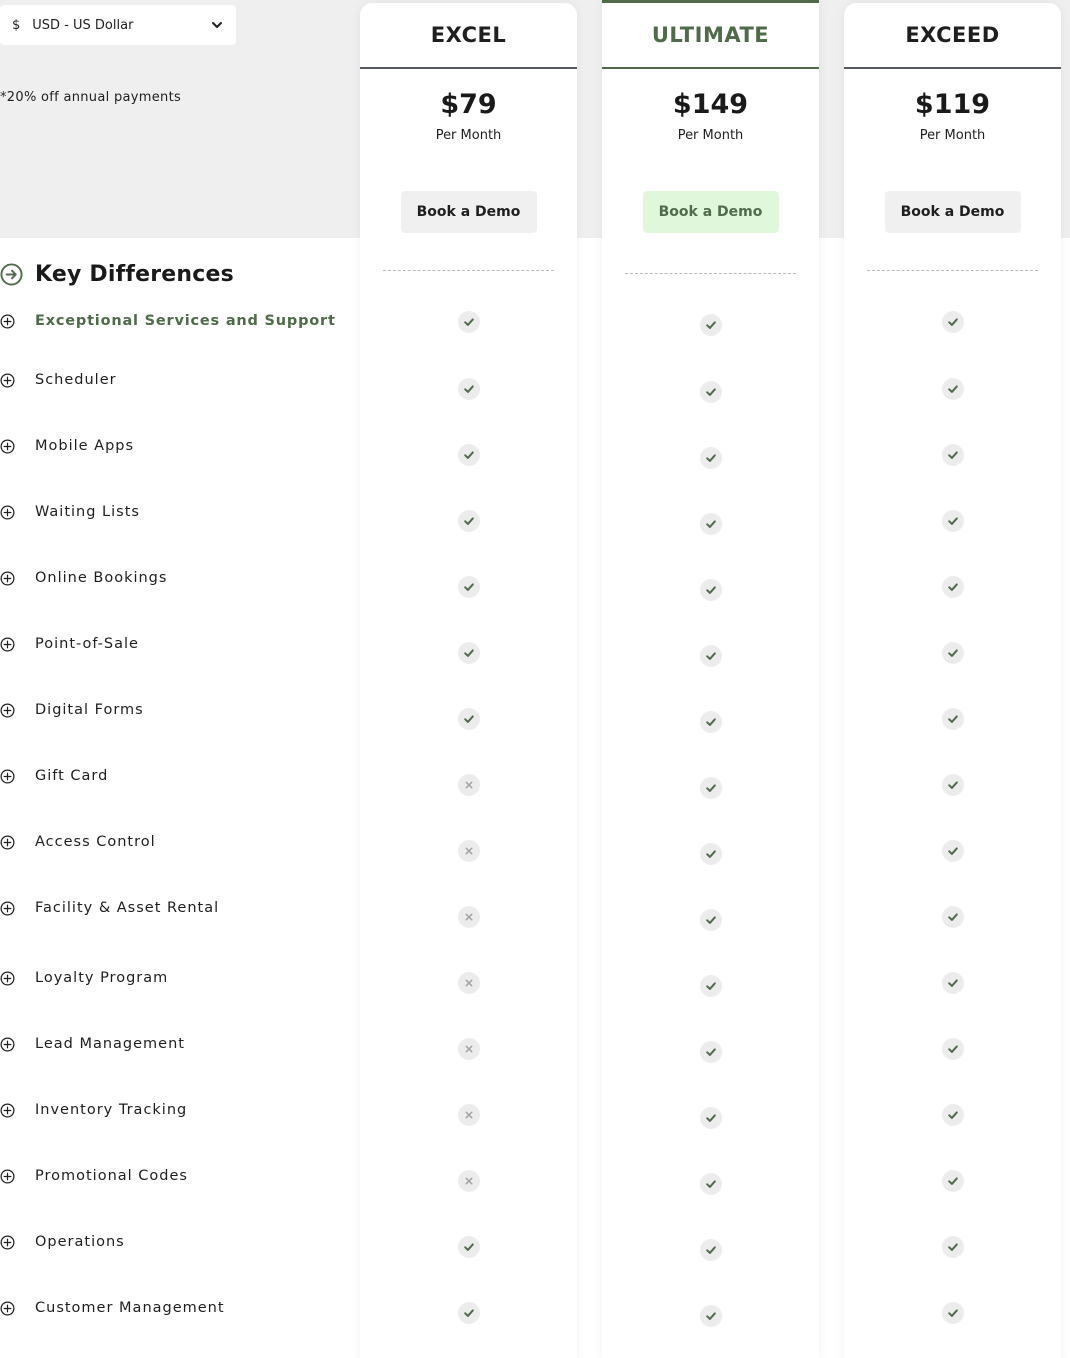 The image size is (1070, 1358). I want to click on plan-name: EXCEL, so click(468, 36).